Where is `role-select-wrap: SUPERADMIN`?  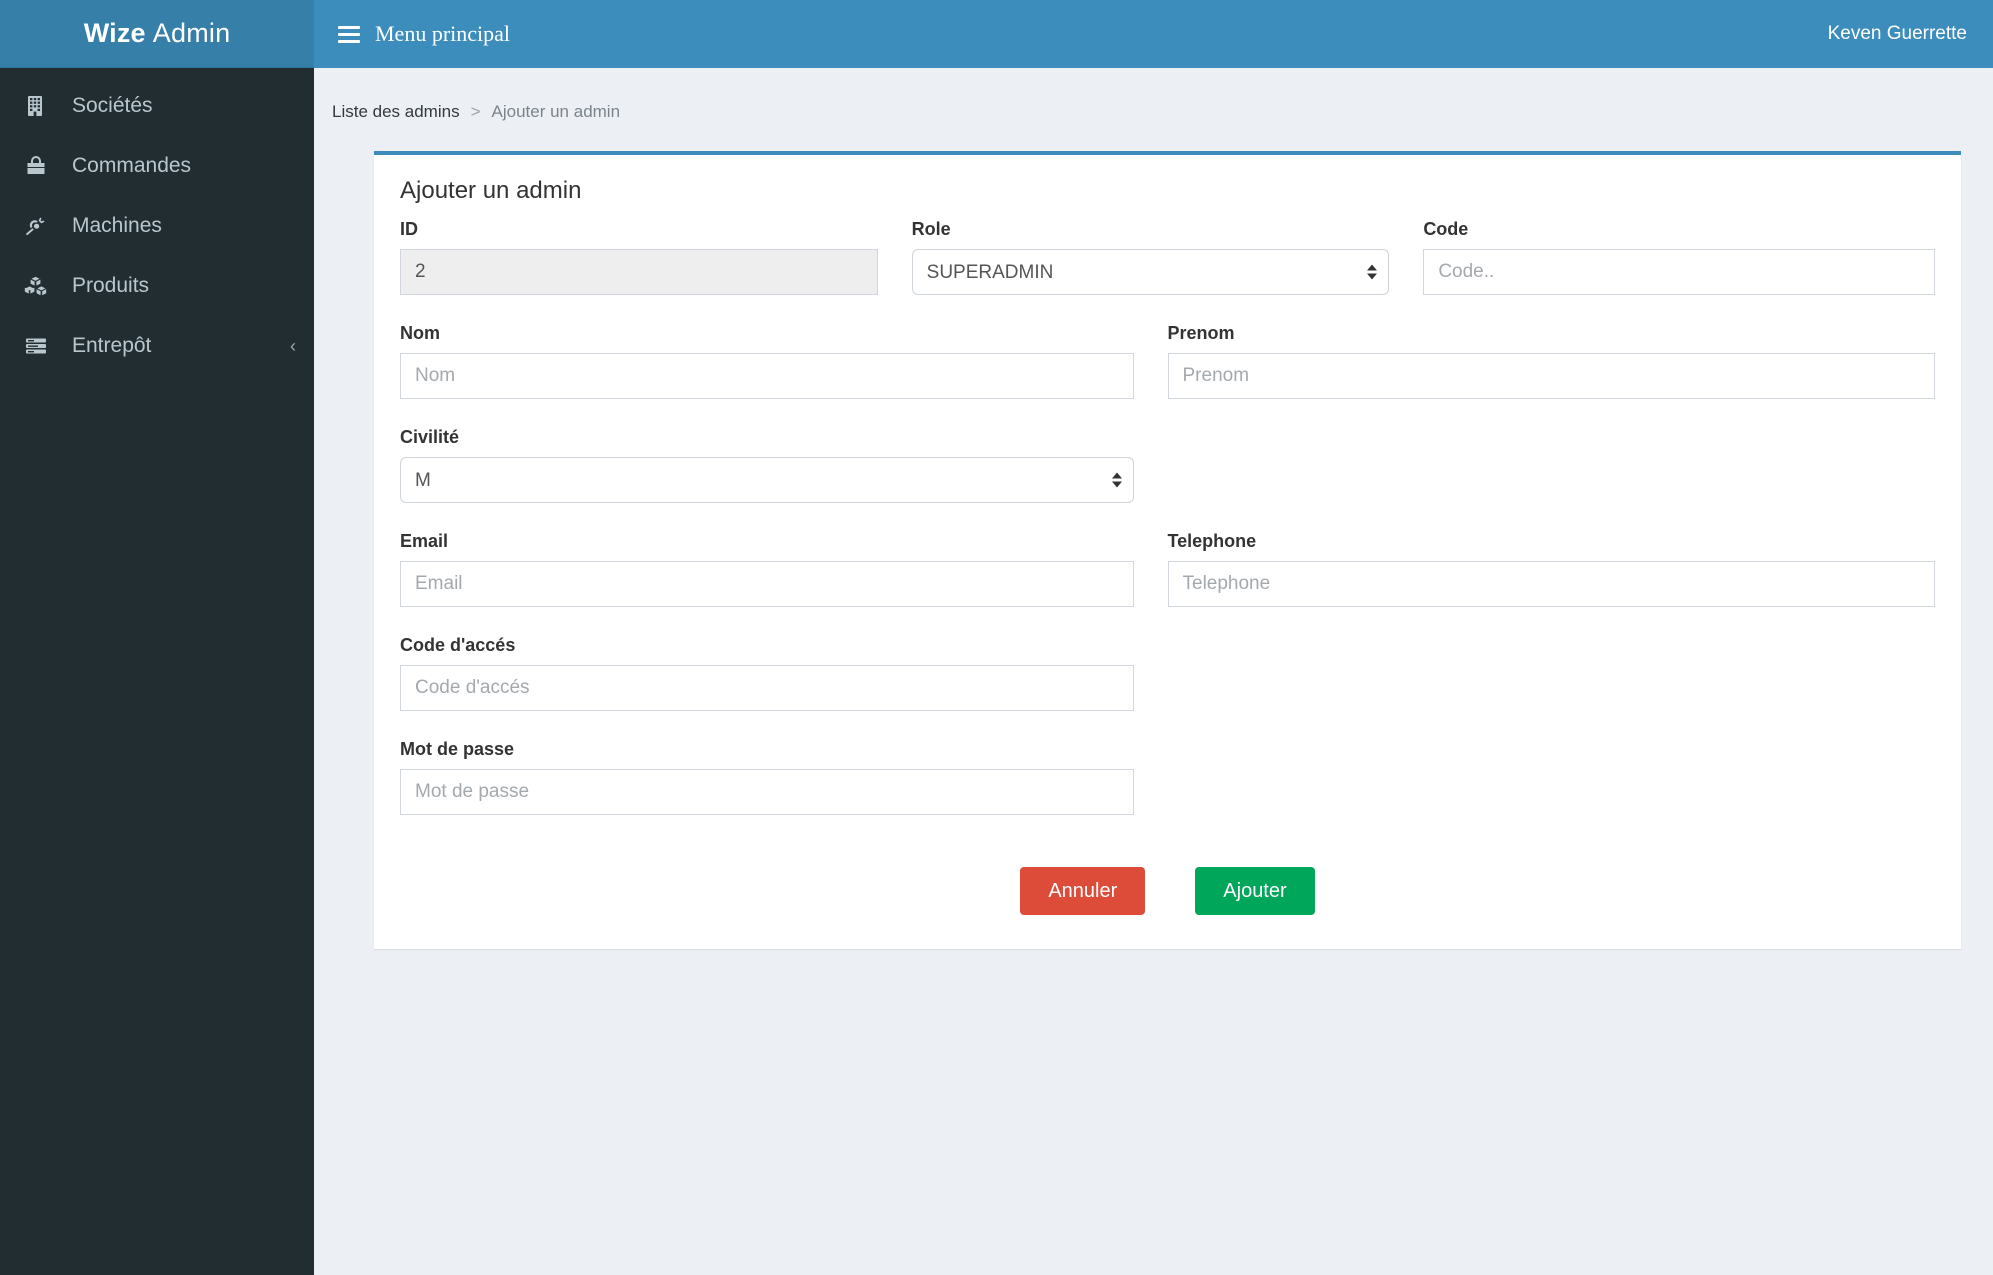
role-select-wrap: SUPERADMIN is located at coordinates (1150, 272).